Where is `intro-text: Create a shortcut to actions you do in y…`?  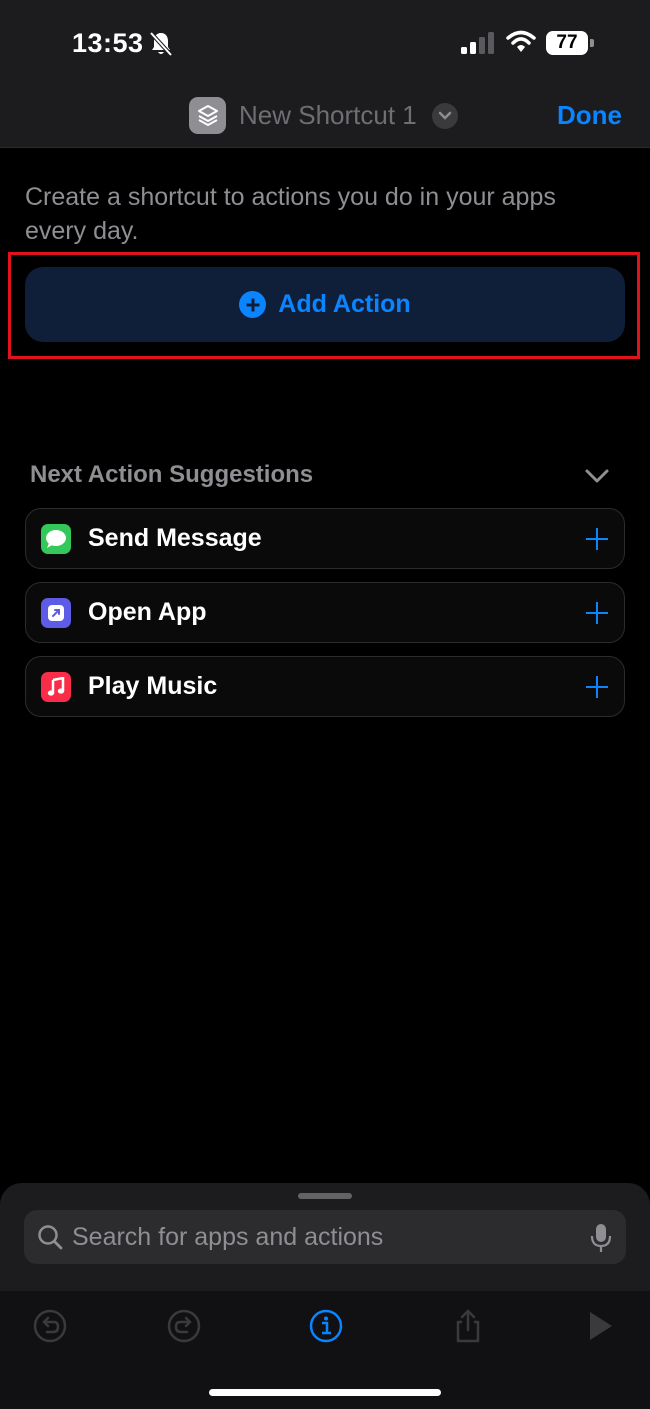 intro-text: Create a shortcut to actions you do in y… is located at coordinates (290, 214).